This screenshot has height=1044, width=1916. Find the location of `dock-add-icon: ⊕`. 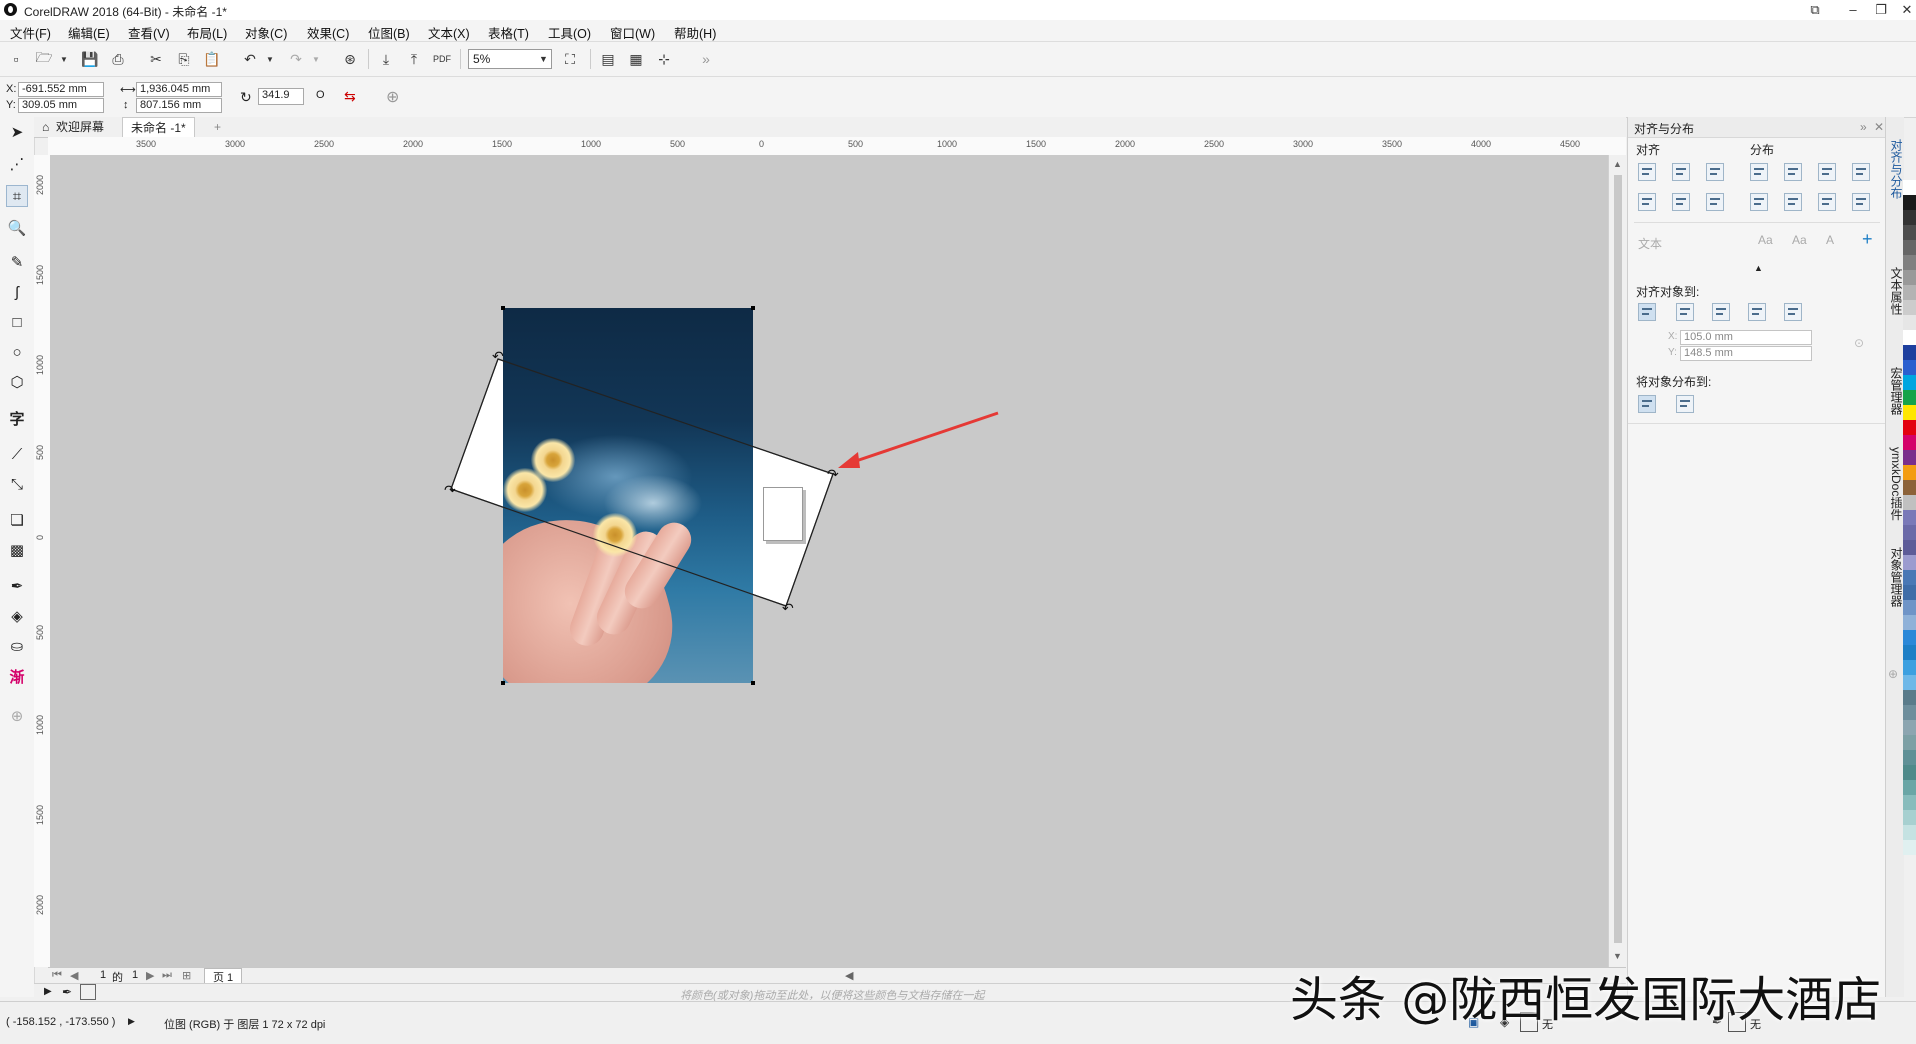

dock-add-icon: ⊕ is located at coordinates (1893, 674).